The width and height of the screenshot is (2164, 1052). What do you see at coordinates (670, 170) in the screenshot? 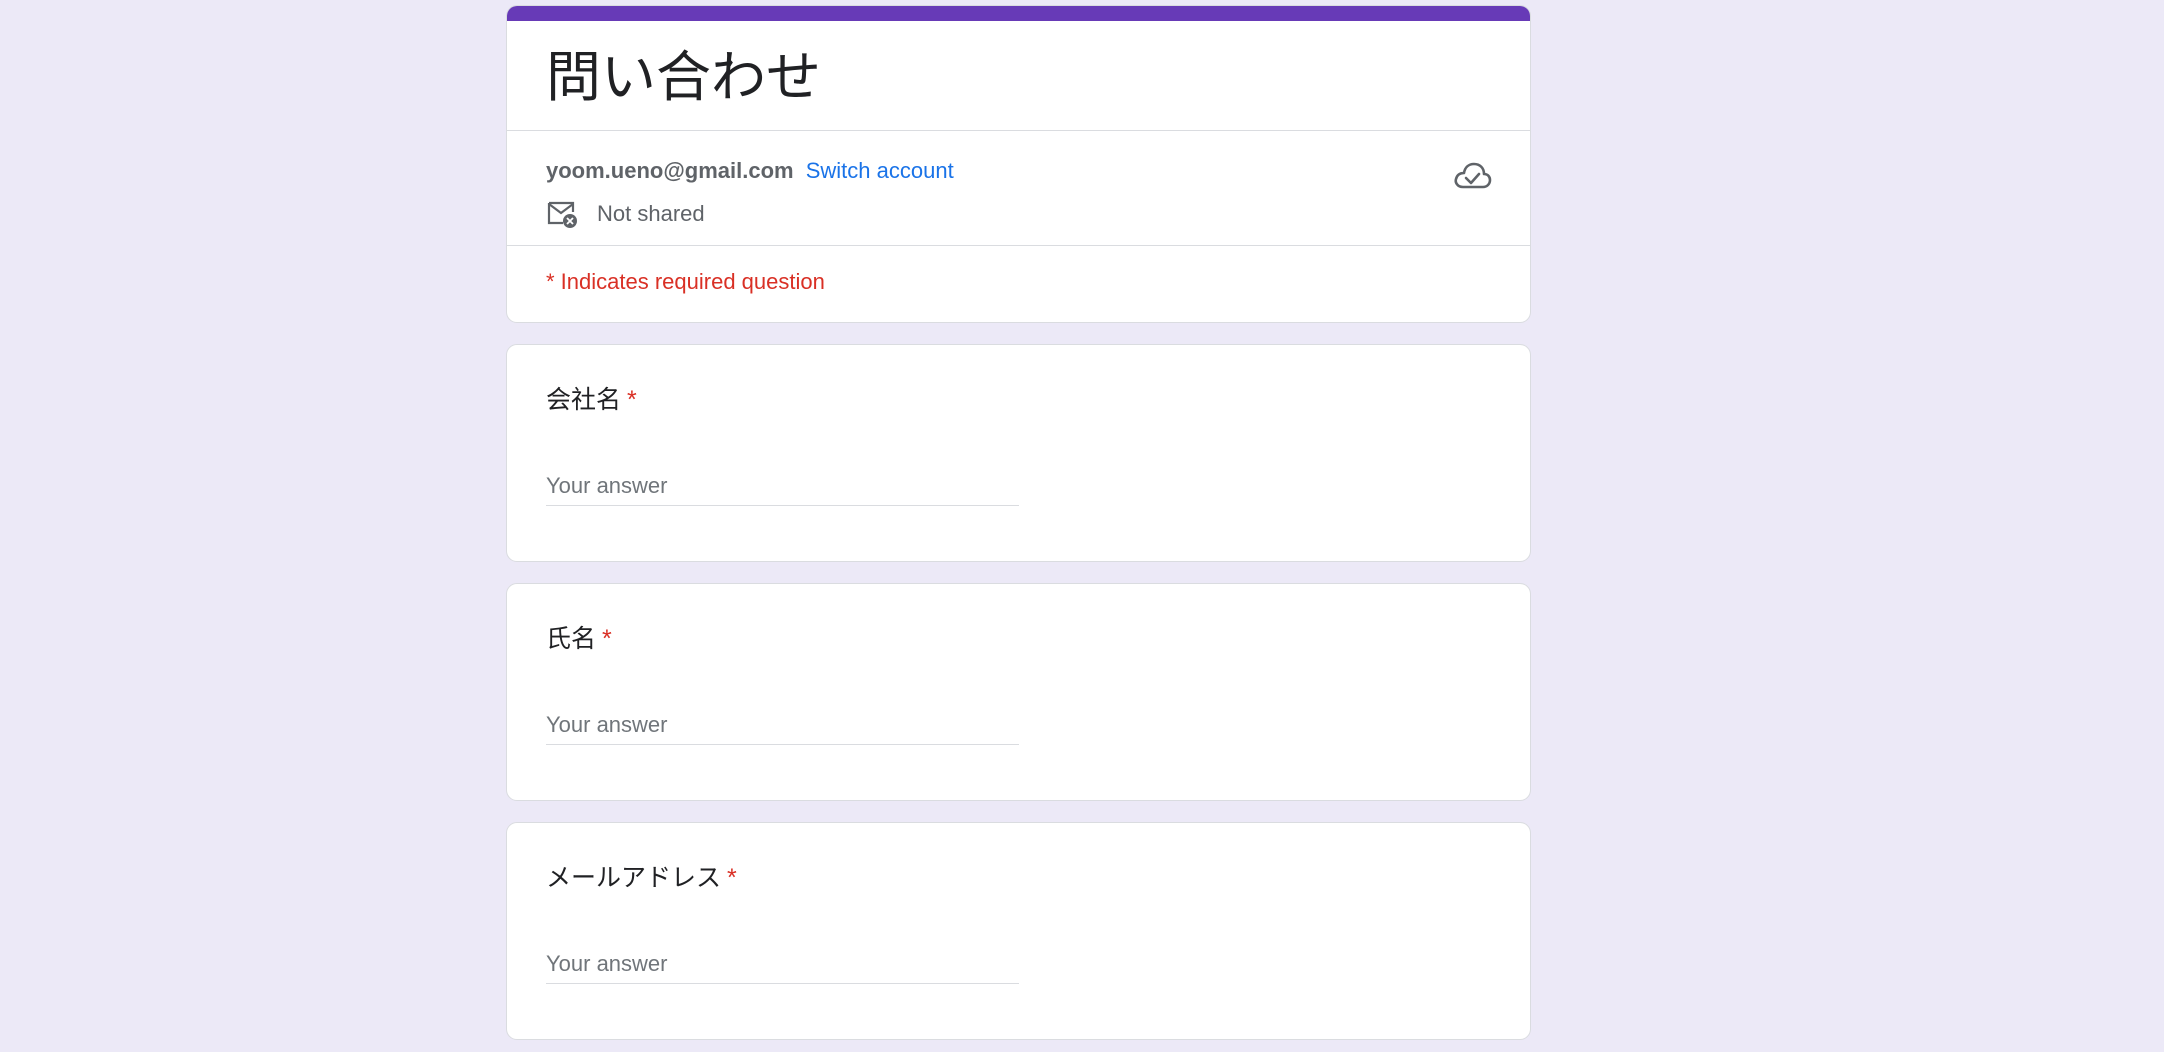
I see `account-email: yoom.ueno@gmail.com` at bounding box center [670, 170].